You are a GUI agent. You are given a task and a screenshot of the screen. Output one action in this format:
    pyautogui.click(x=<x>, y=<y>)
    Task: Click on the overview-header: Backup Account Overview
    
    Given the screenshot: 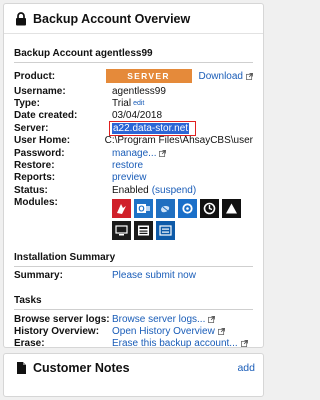 What is the action you would take?
    pyautogui.click(x=133, y=19)
    